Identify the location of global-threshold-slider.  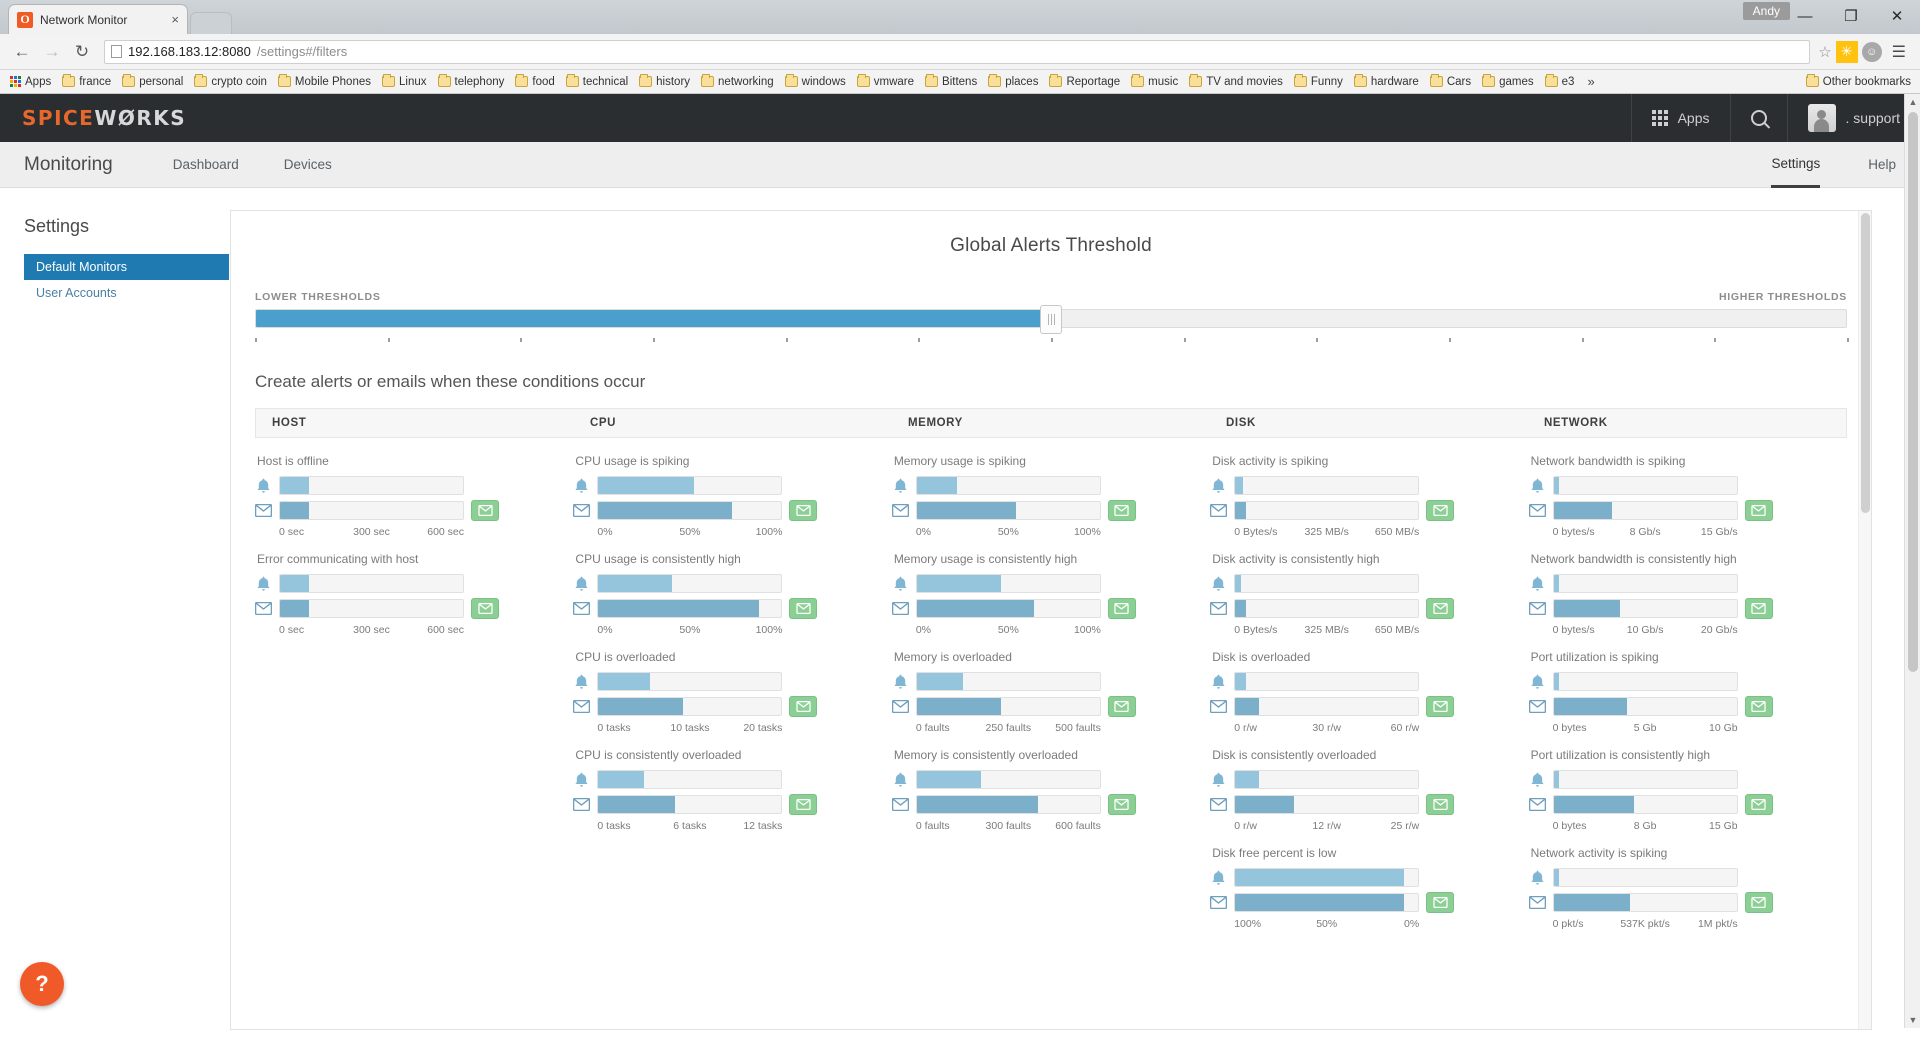
(1051, 319).